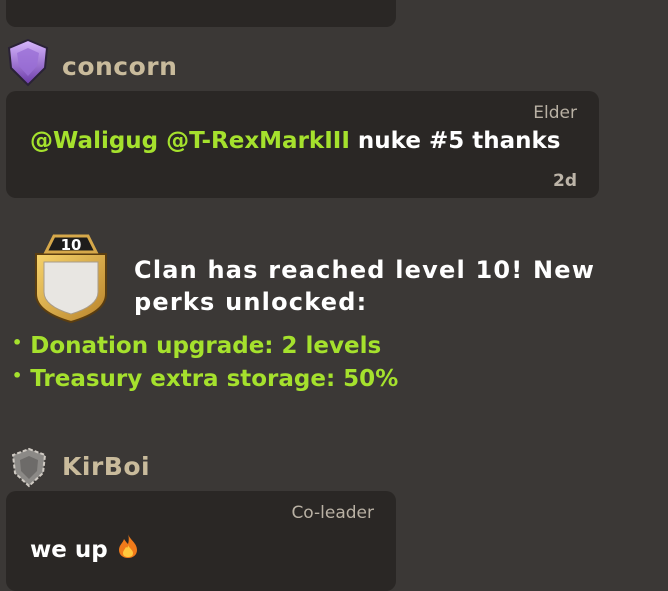 This screenshot has width=668, height=591. I want to click on member-role: Elder, so click(555, 113).